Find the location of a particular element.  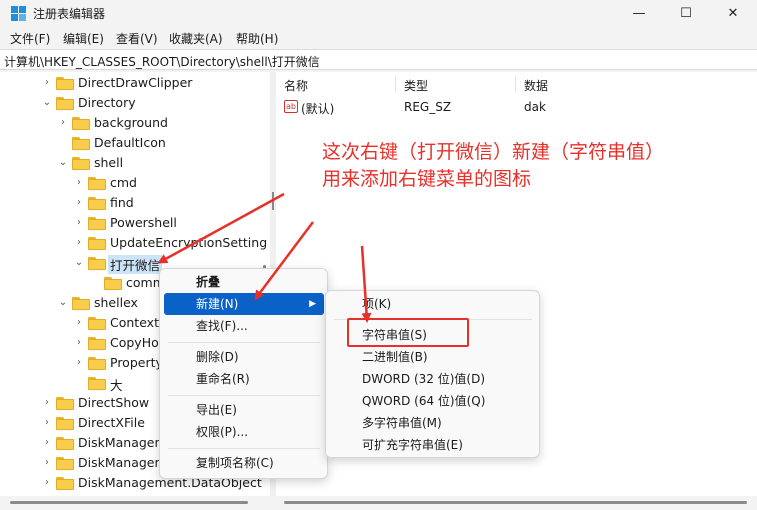

string-value-icon: ab is located at coordinates (291, 106).